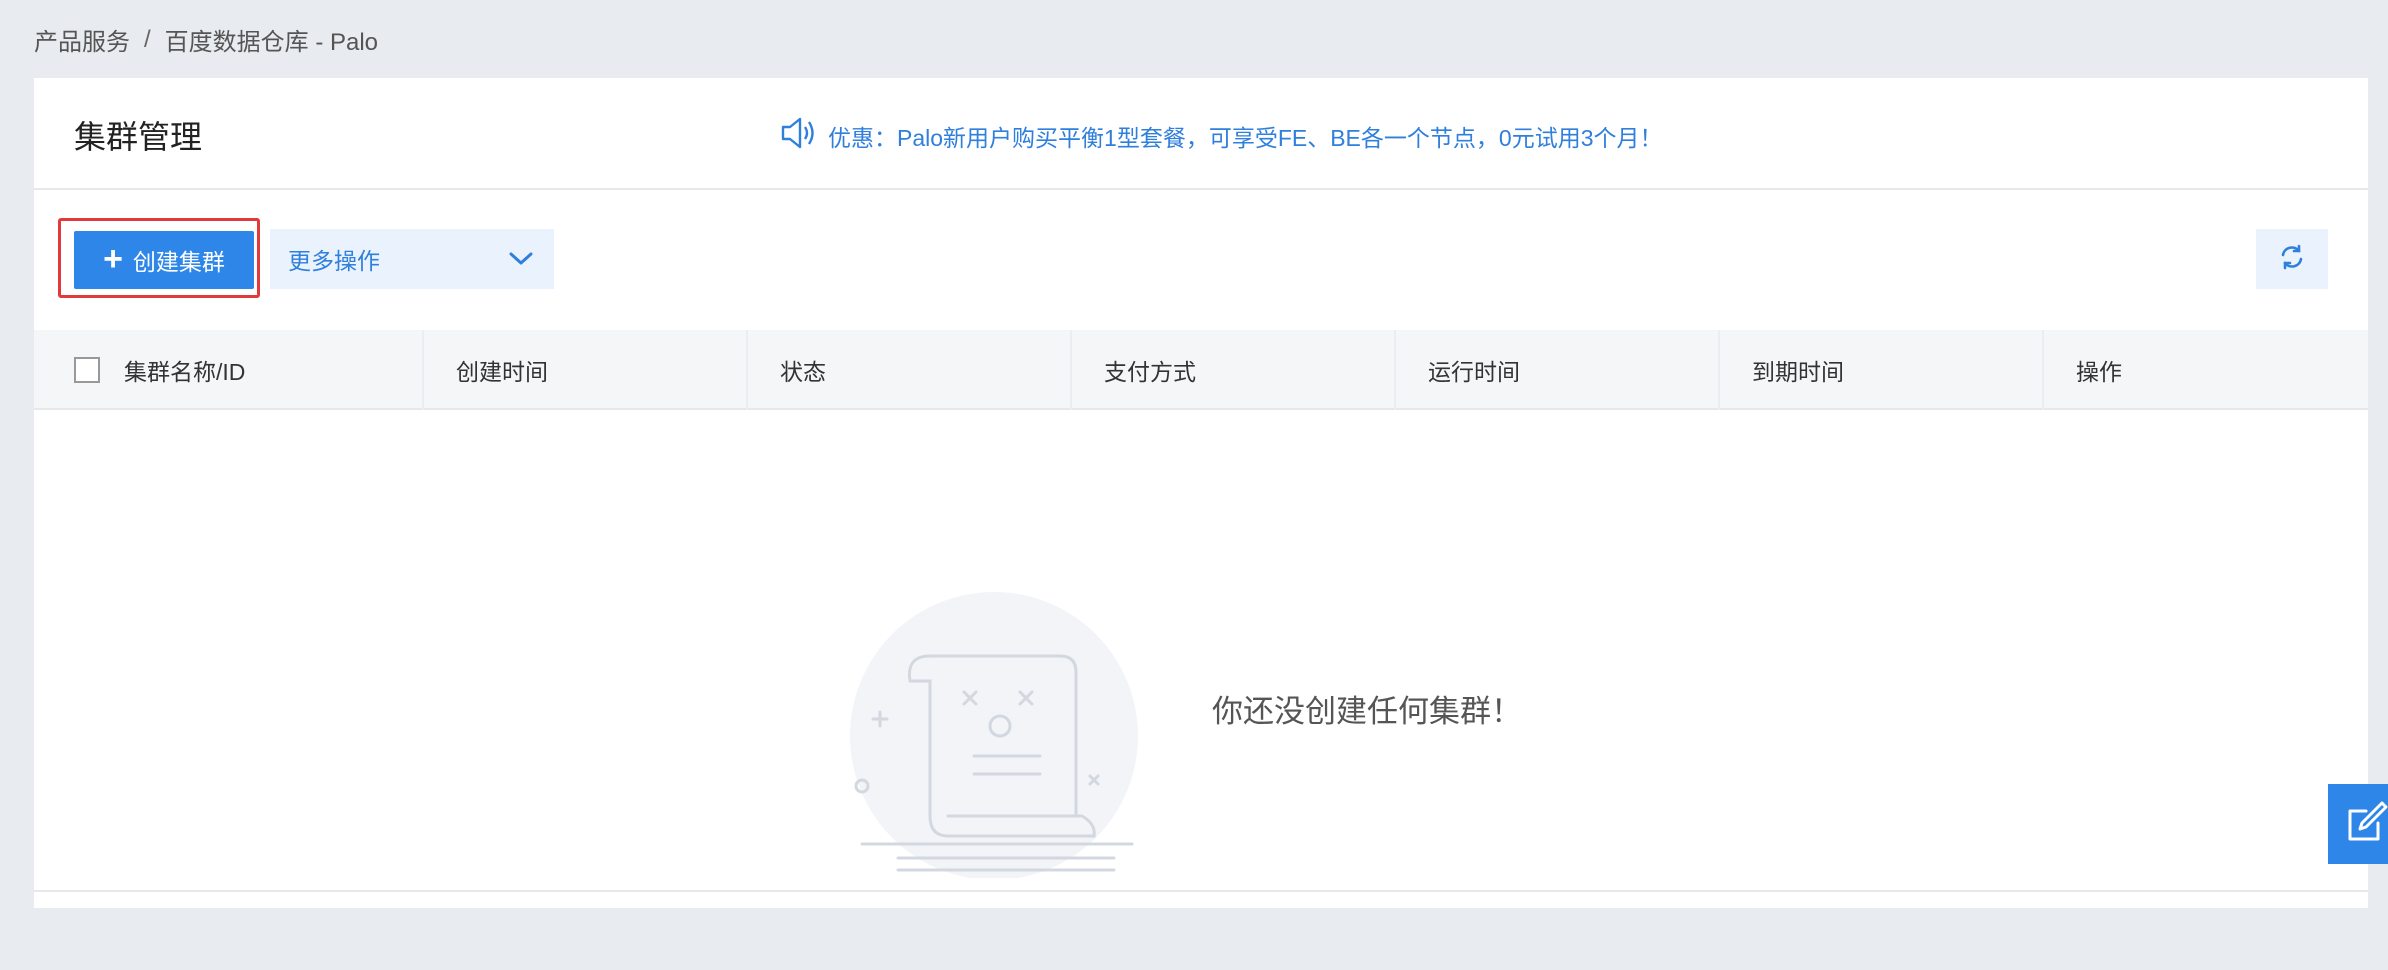 The width and height of the screenshot is (2388, 970). I want to click on table-header: 集群名称/ID 创建时间 状态 支付方式 运行时间 到期时间 操作, so click(1201, 370).